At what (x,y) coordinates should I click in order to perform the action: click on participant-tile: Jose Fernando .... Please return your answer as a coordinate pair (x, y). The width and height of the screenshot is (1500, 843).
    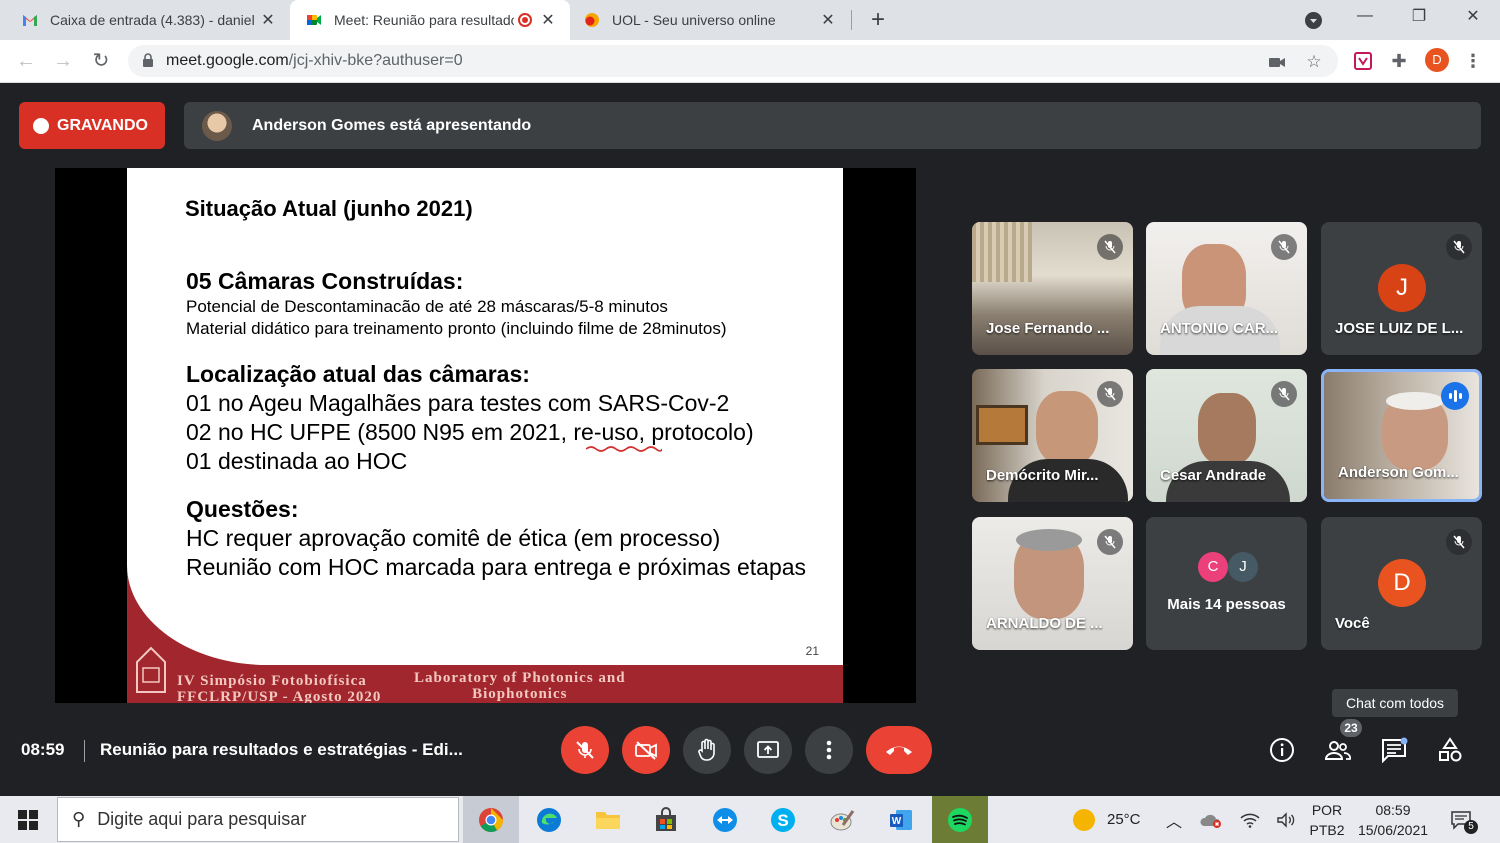
    Looking at the image, I should click on (1052, 288).